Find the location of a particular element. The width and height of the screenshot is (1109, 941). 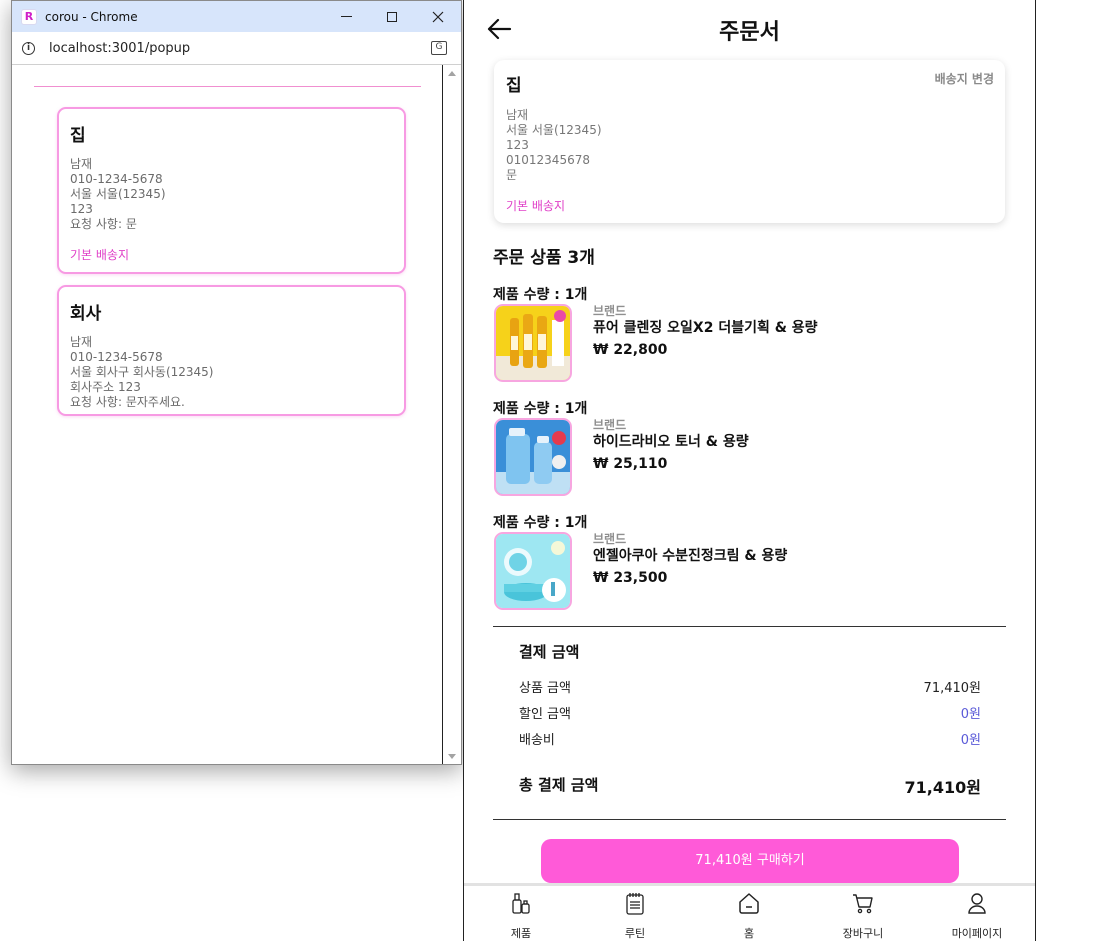

product-price: ₩ 22,800 is located at coordinates (630, 350).